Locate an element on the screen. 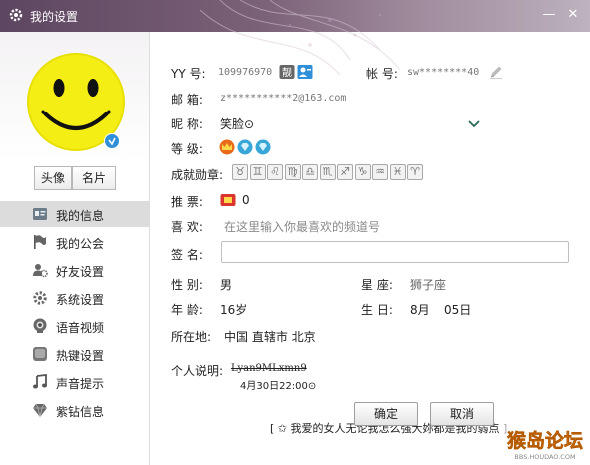  nav-item-sound-alerts: 声音提示 is located at coordinates (75, 382).